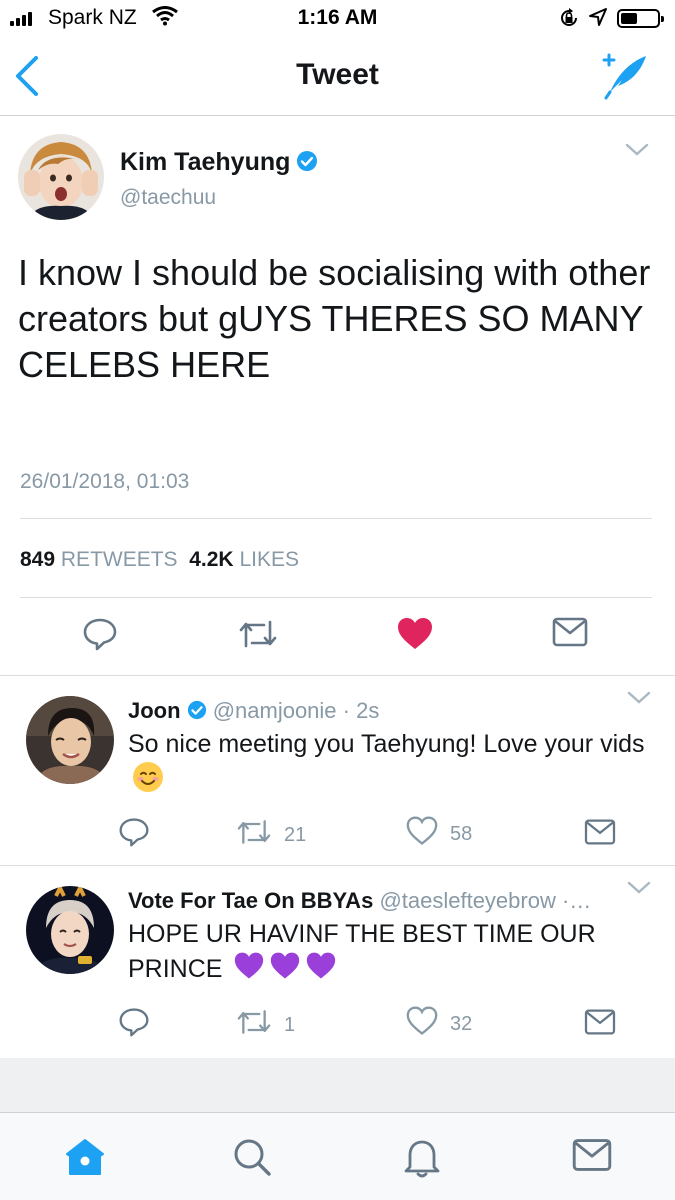 The image size is (675, 1200). What do you see at coordinates (85, 1159) in the screenshot?
I see `home-icon` at bounding box center [85, 1159].